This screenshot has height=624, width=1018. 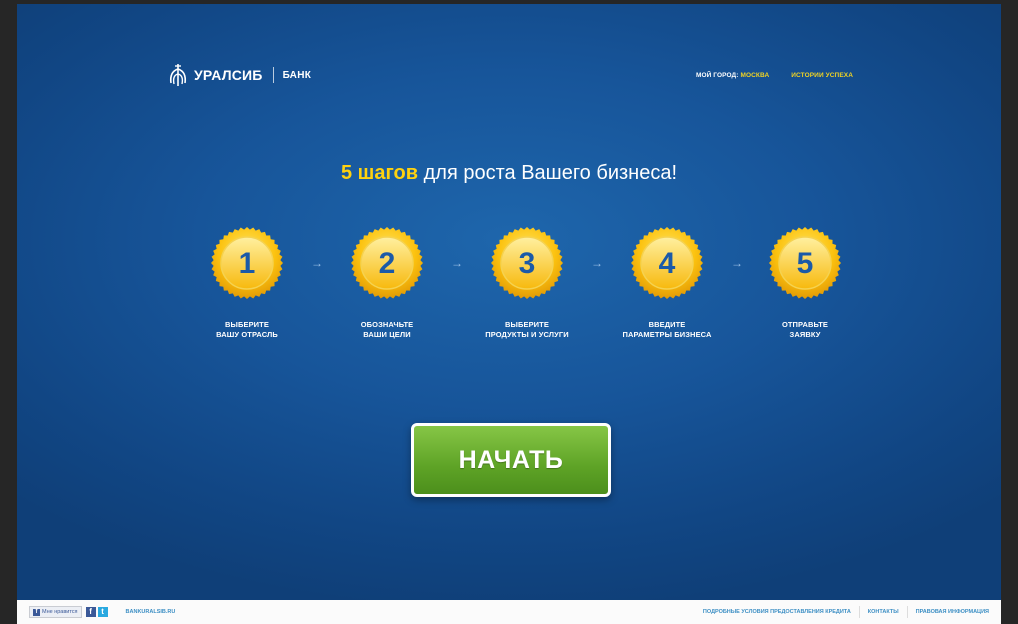 I want to click on step-number: 1, so click(x=247, y=263).